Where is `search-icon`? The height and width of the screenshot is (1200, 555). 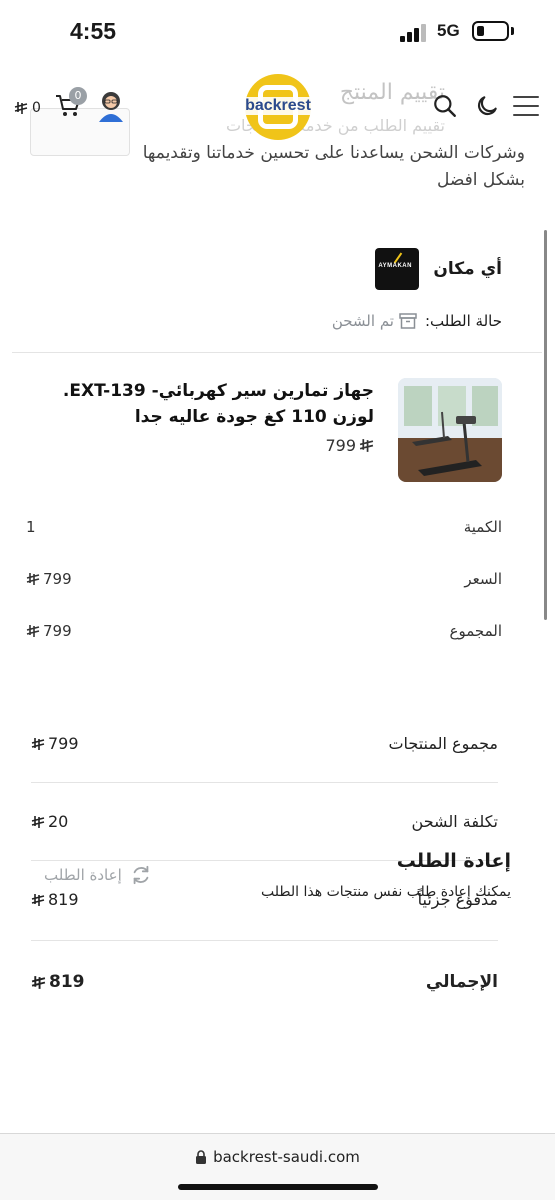
search-icon is located at coordinates (445, 106).